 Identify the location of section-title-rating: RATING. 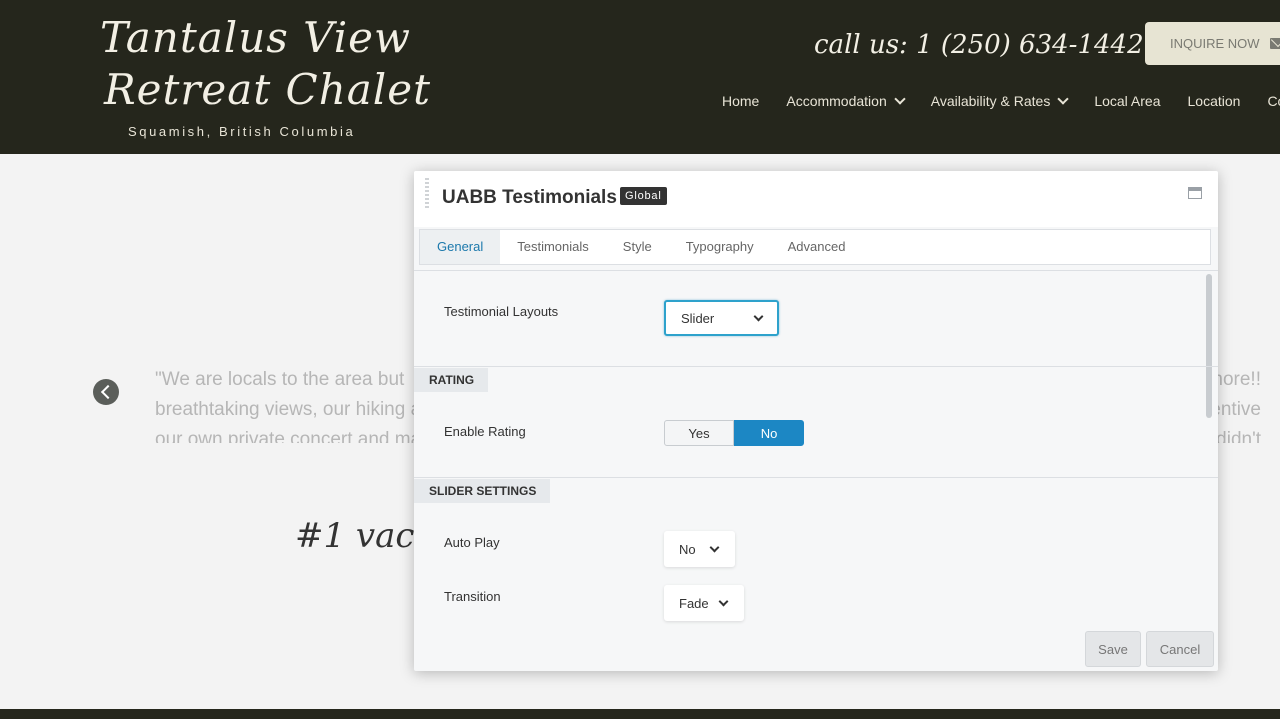
(451, 380).